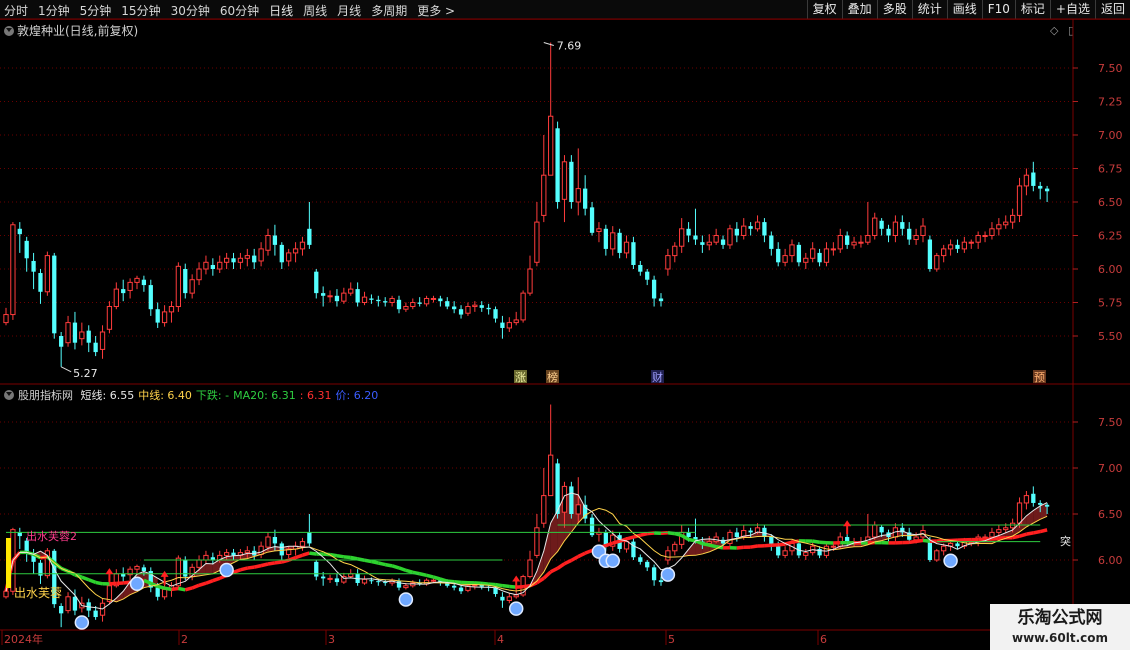  Describe the element at coordinates (1110, 236) in the screenshot. I see `main-y-tick-label: 6.25` at that location.